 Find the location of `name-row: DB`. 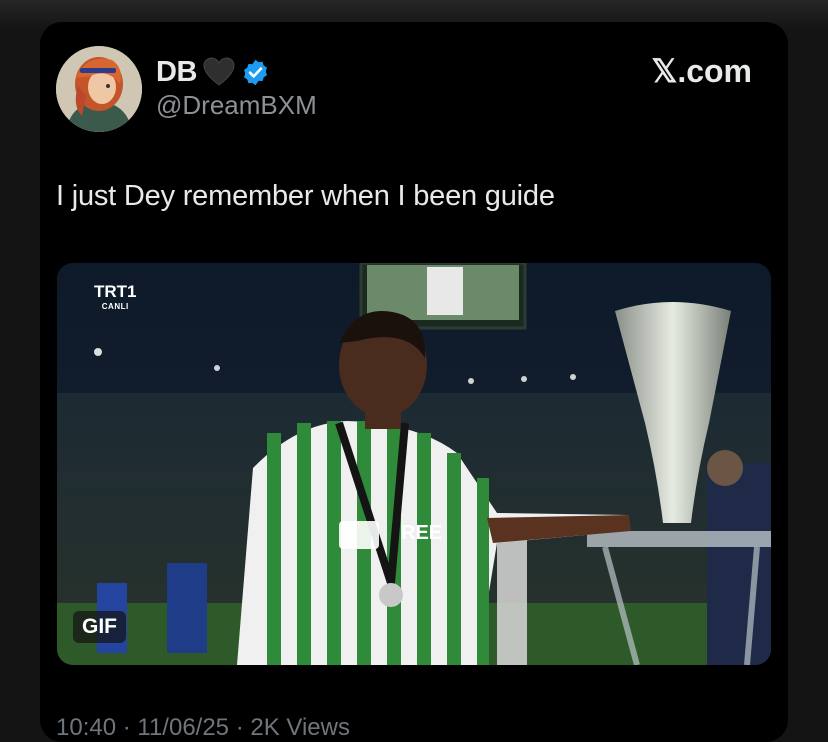

name-row: DB is located at coordinates (213, 72).